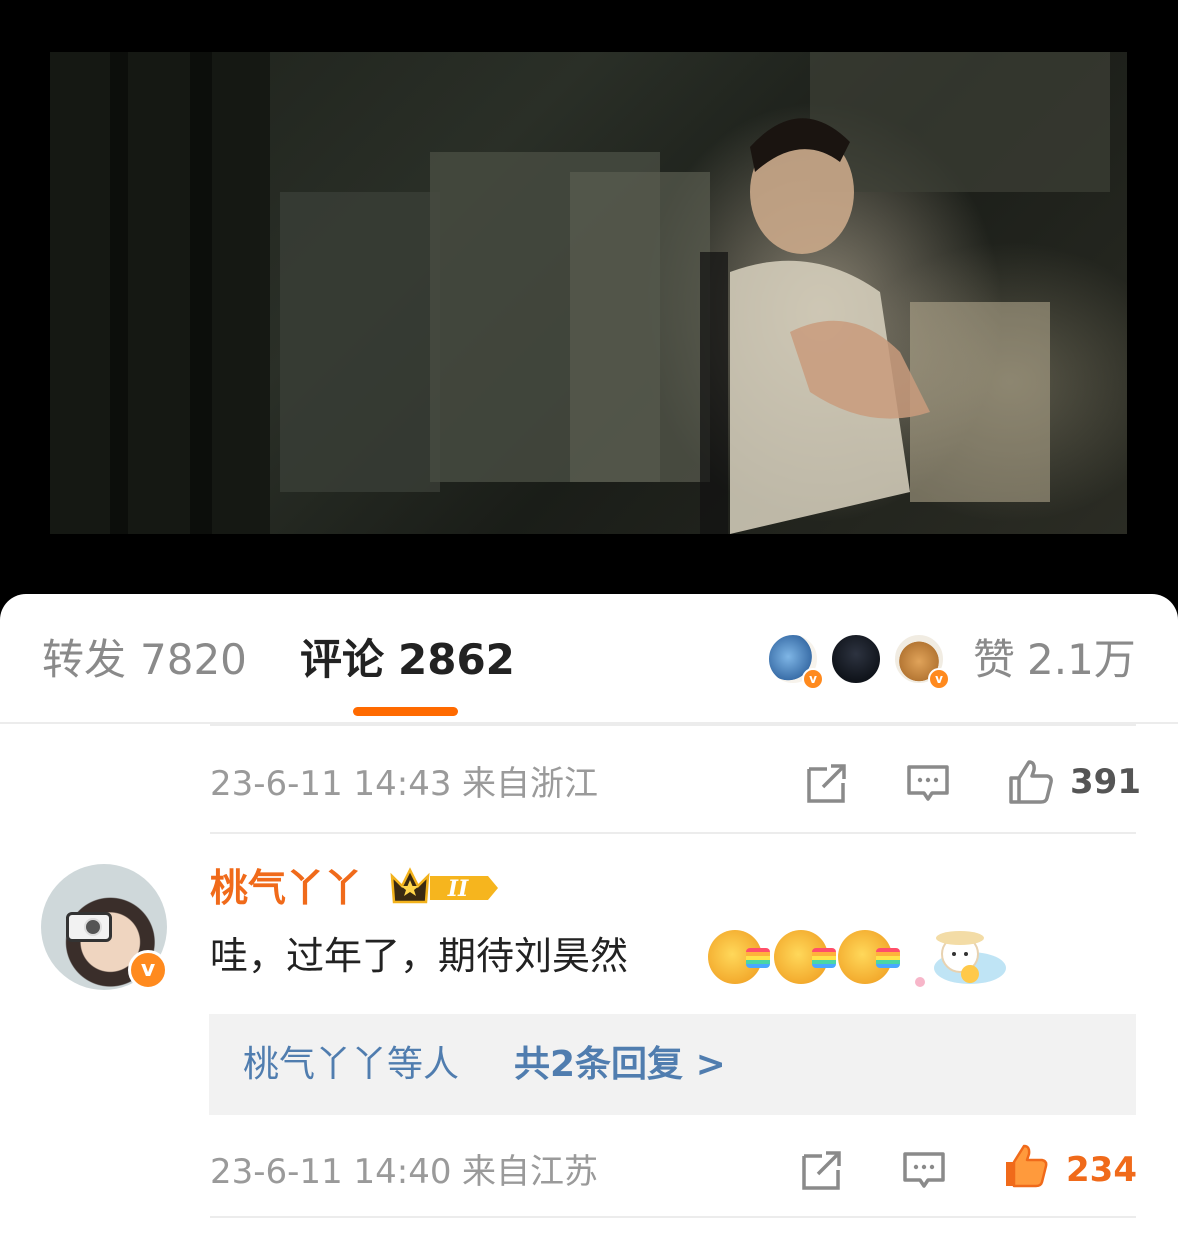 This screenshot has height=1249, width=1178. What do you see at coordinates (84, 659) in the screenshot?
I see `tab-repost-label: 转发` at bounding box center [84, 659].